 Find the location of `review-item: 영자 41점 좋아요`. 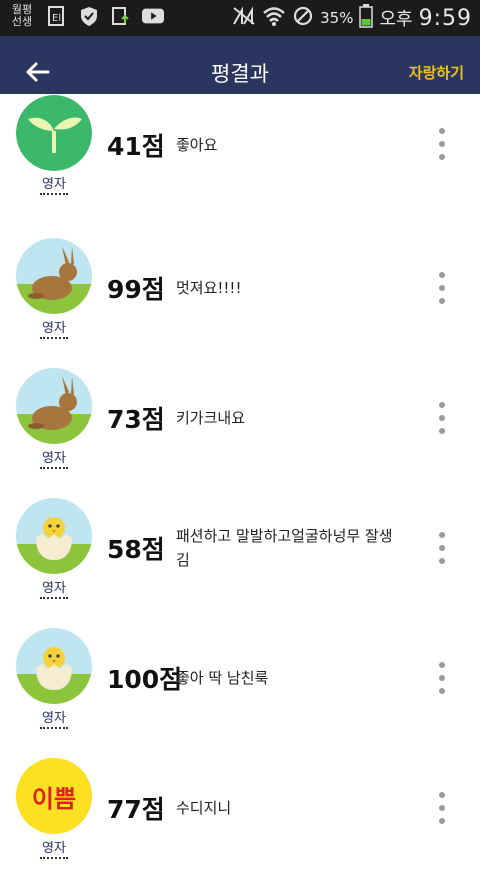

review-item: 영자 41점 좋아요 is located at coordinates (240, 159).